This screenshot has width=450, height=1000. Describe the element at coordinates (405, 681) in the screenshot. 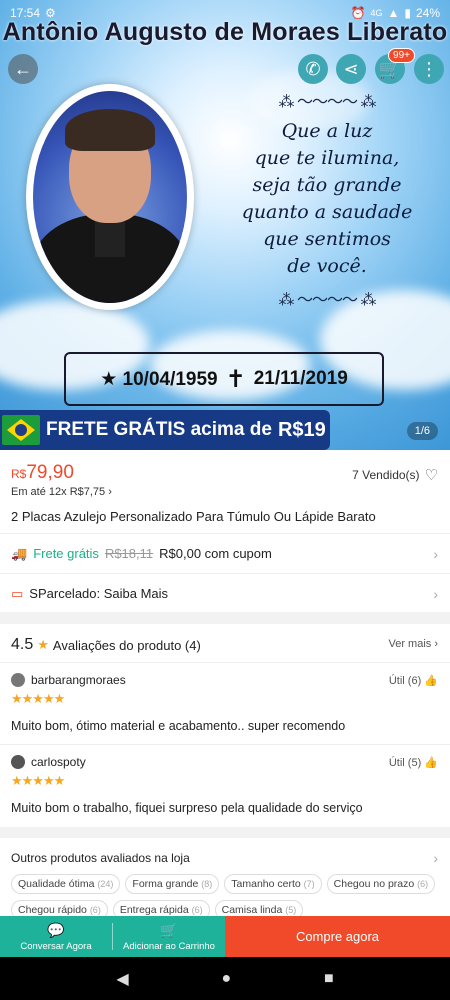

I see `useful-count: Útil (6)` at that location.